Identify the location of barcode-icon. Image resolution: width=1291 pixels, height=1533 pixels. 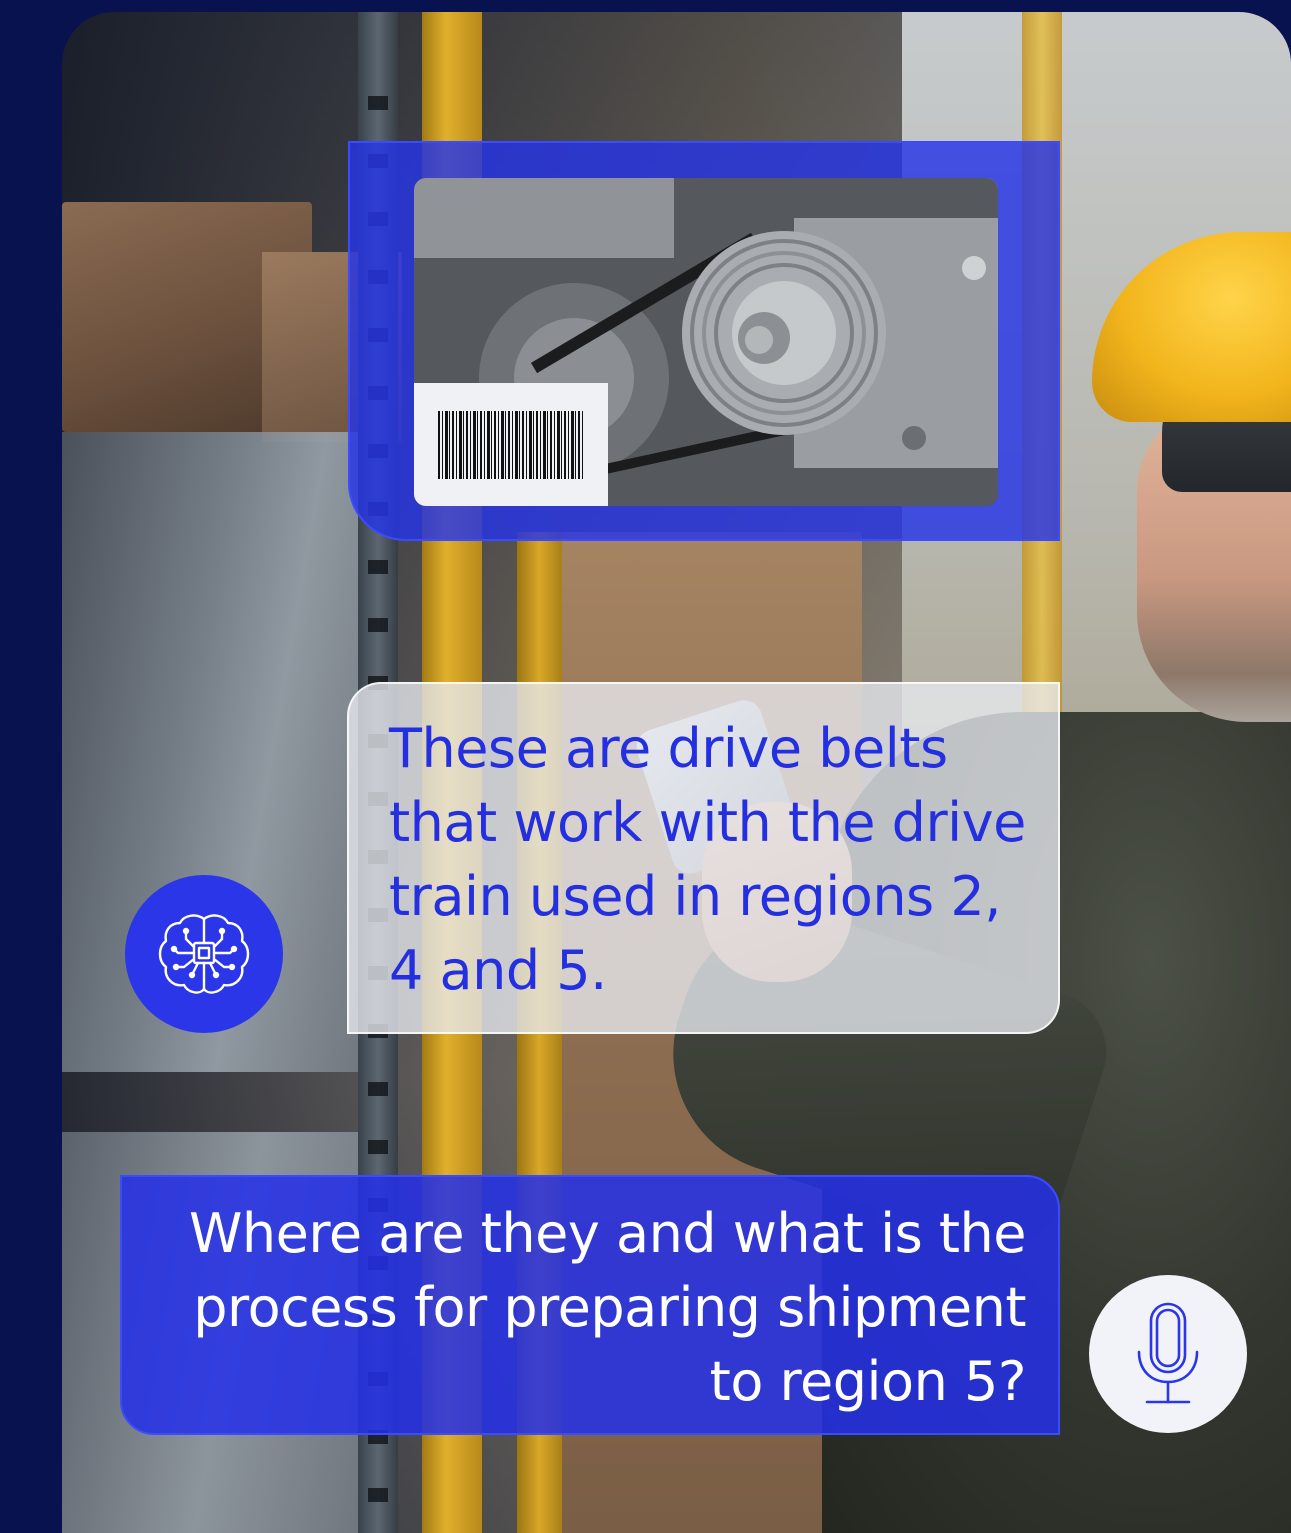
(511, 445).